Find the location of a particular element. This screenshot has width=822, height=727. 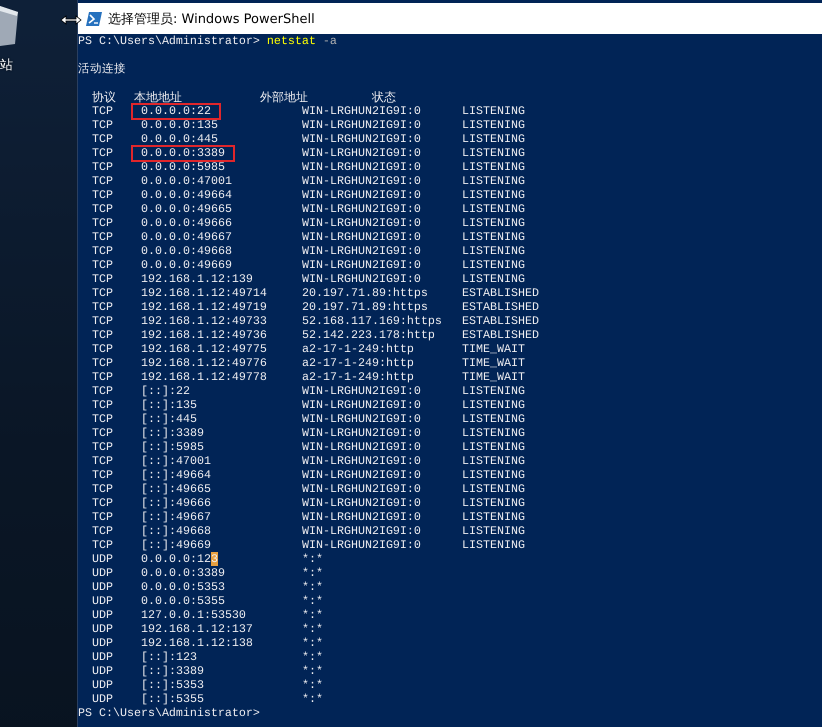

table-cell: 192.168.1.12:138 is located at coordinates (197, 643).